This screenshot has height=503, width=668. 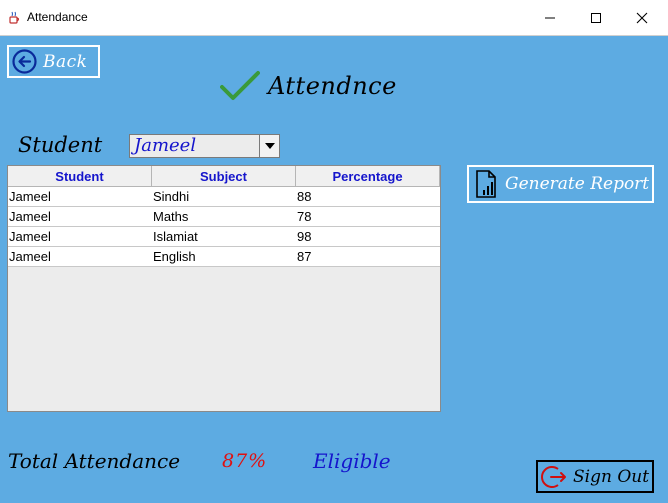 I want to click on table-row: Jameel Sindhi 88, so click(x=224, y=197).